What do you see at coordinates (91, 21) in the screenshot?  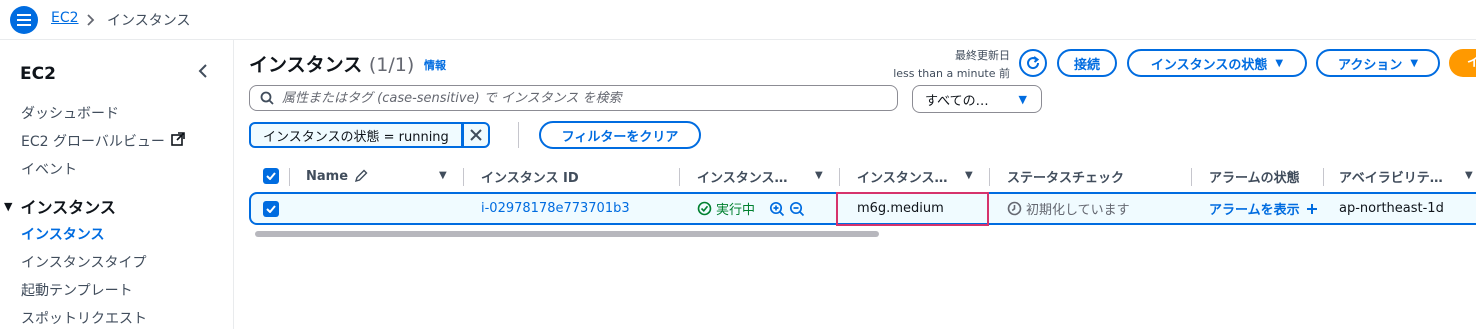 I see `chevron-right-icon` at bounding box center [91, 21].